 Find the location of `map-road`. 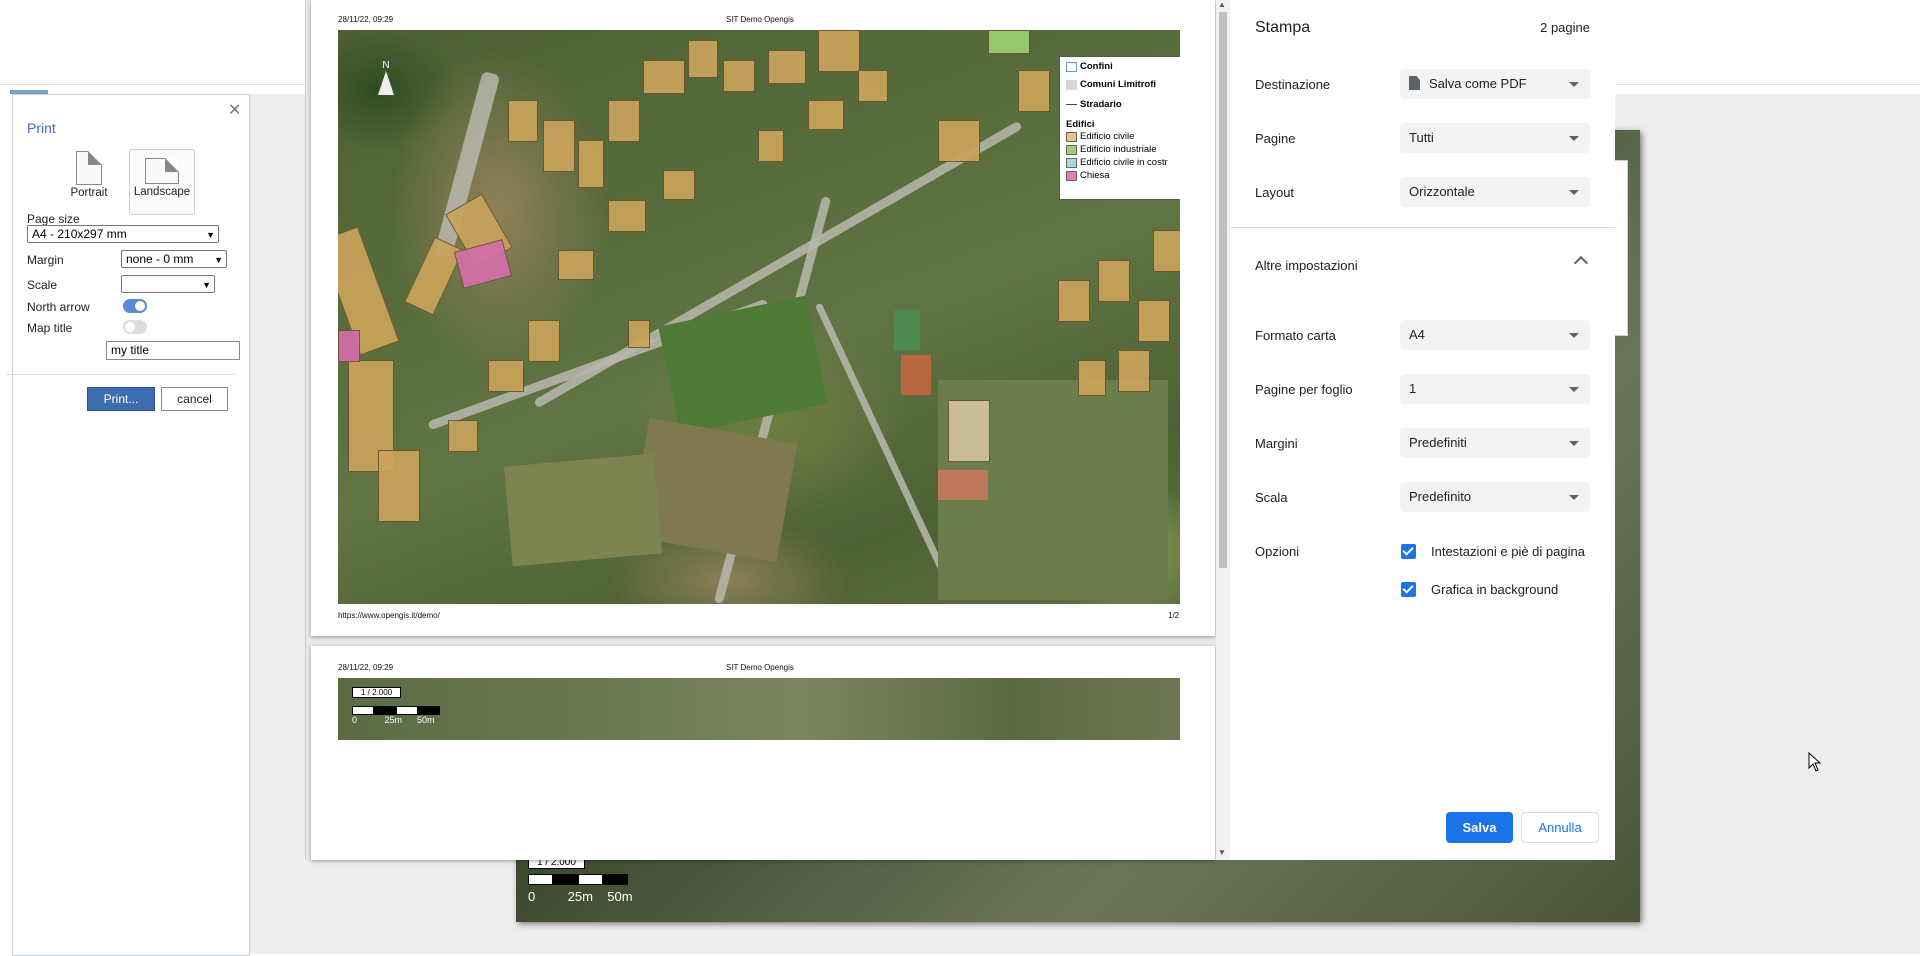

map-road is located at coordinates (881, 440).